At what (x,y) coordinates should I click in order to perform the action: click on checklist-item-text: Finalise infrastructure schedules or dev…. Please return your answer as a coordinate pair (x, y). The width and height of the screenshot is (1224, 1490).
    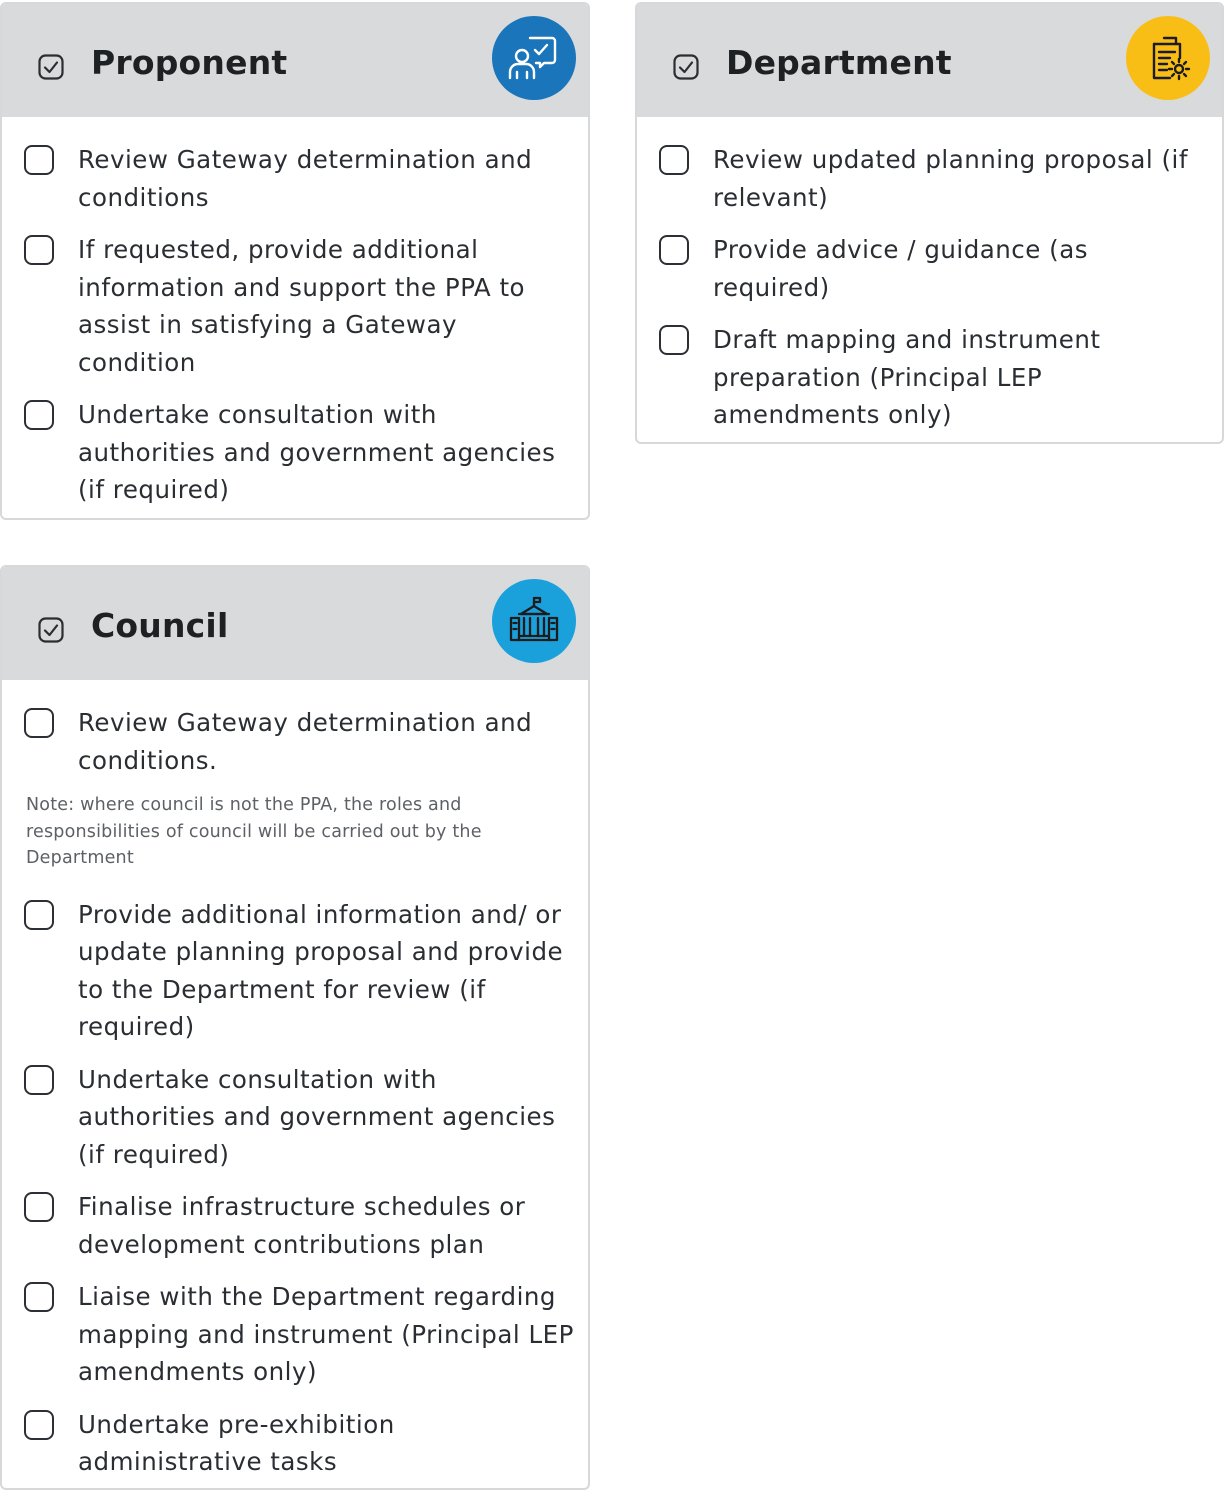
    Looking at the image, I should click on (302, 1225).